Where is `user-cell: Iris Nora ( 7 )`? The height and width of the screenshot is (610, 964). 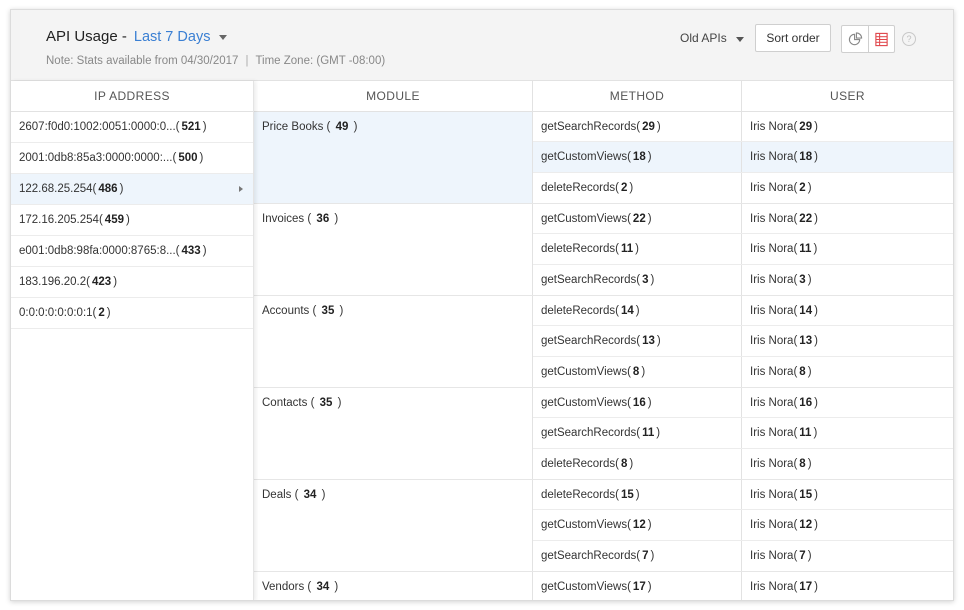 user-cell: Iris Nora ( 7 ) is located at coordinates (847, 556).